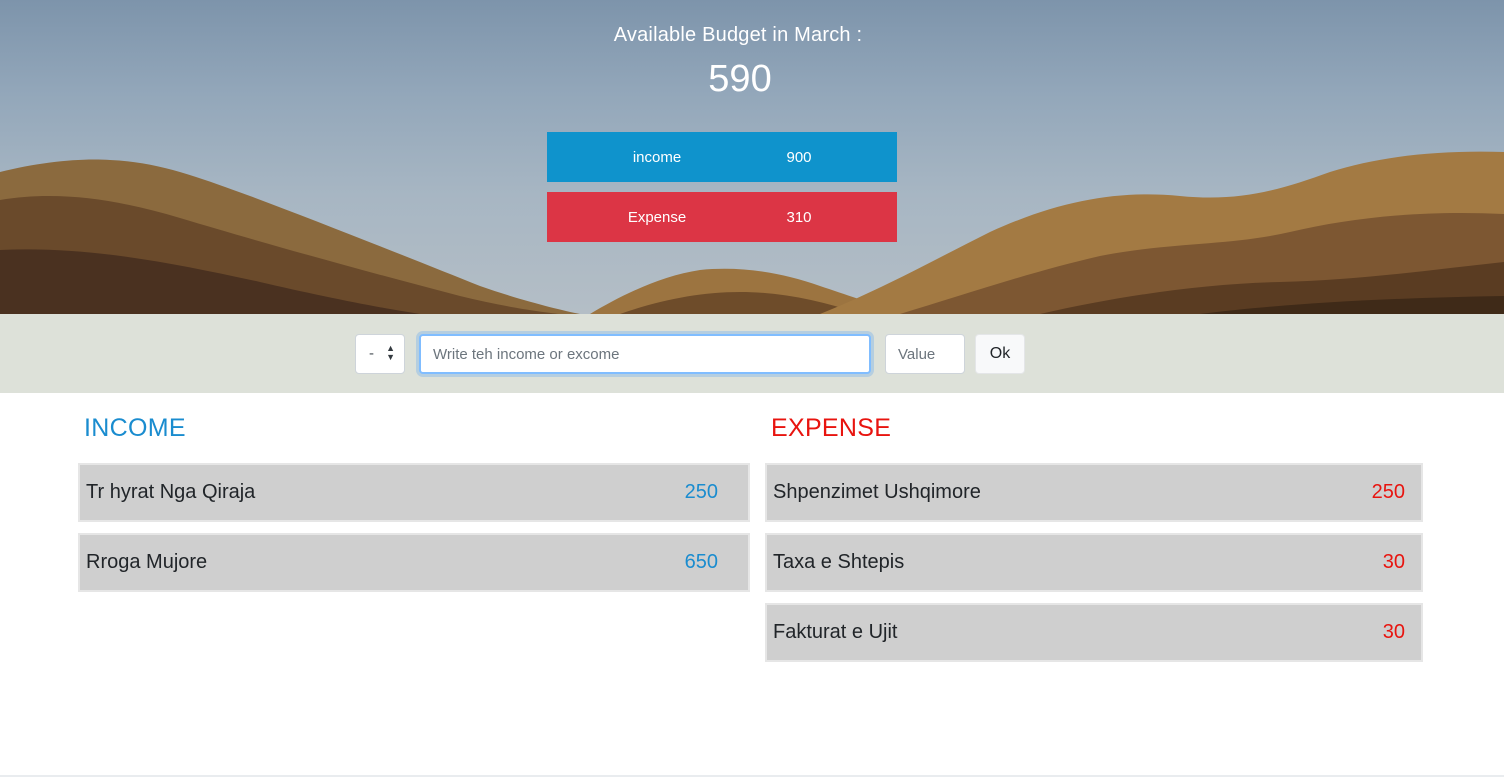 The image size is (1504, 778). Describe the element at coordinates (371, 353) in the screenshot. I see `type-select-value: -` at that location.